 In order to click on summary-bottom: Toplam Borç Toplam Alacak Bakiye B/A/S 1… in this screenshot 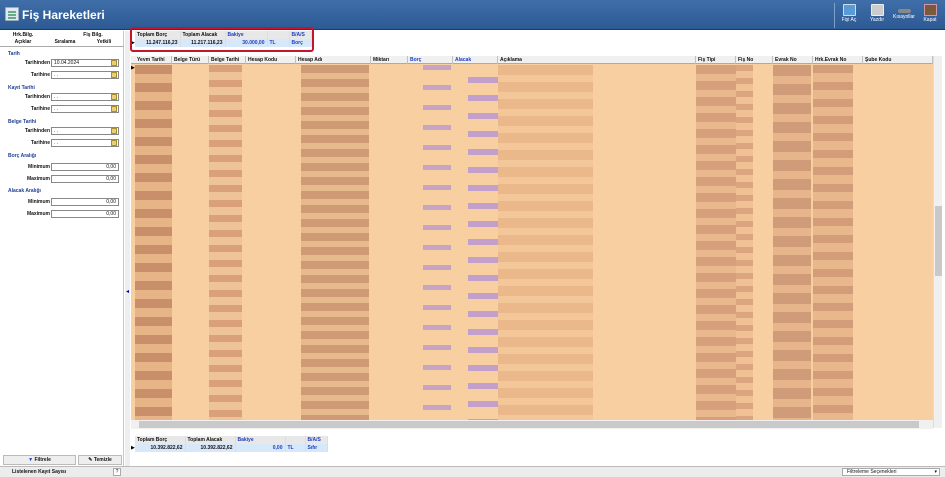, I will do `click(231, 444)`.